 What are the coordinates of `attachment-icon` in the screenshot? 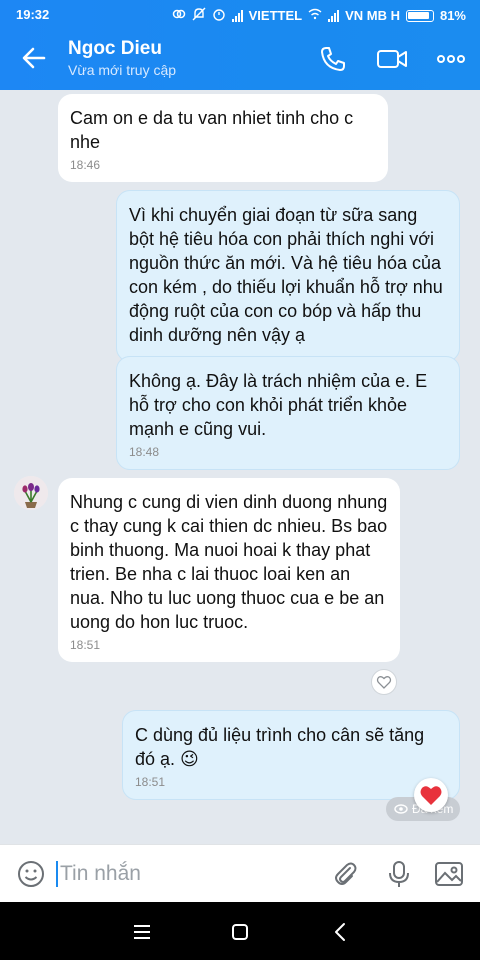 It's located at (345, 874).